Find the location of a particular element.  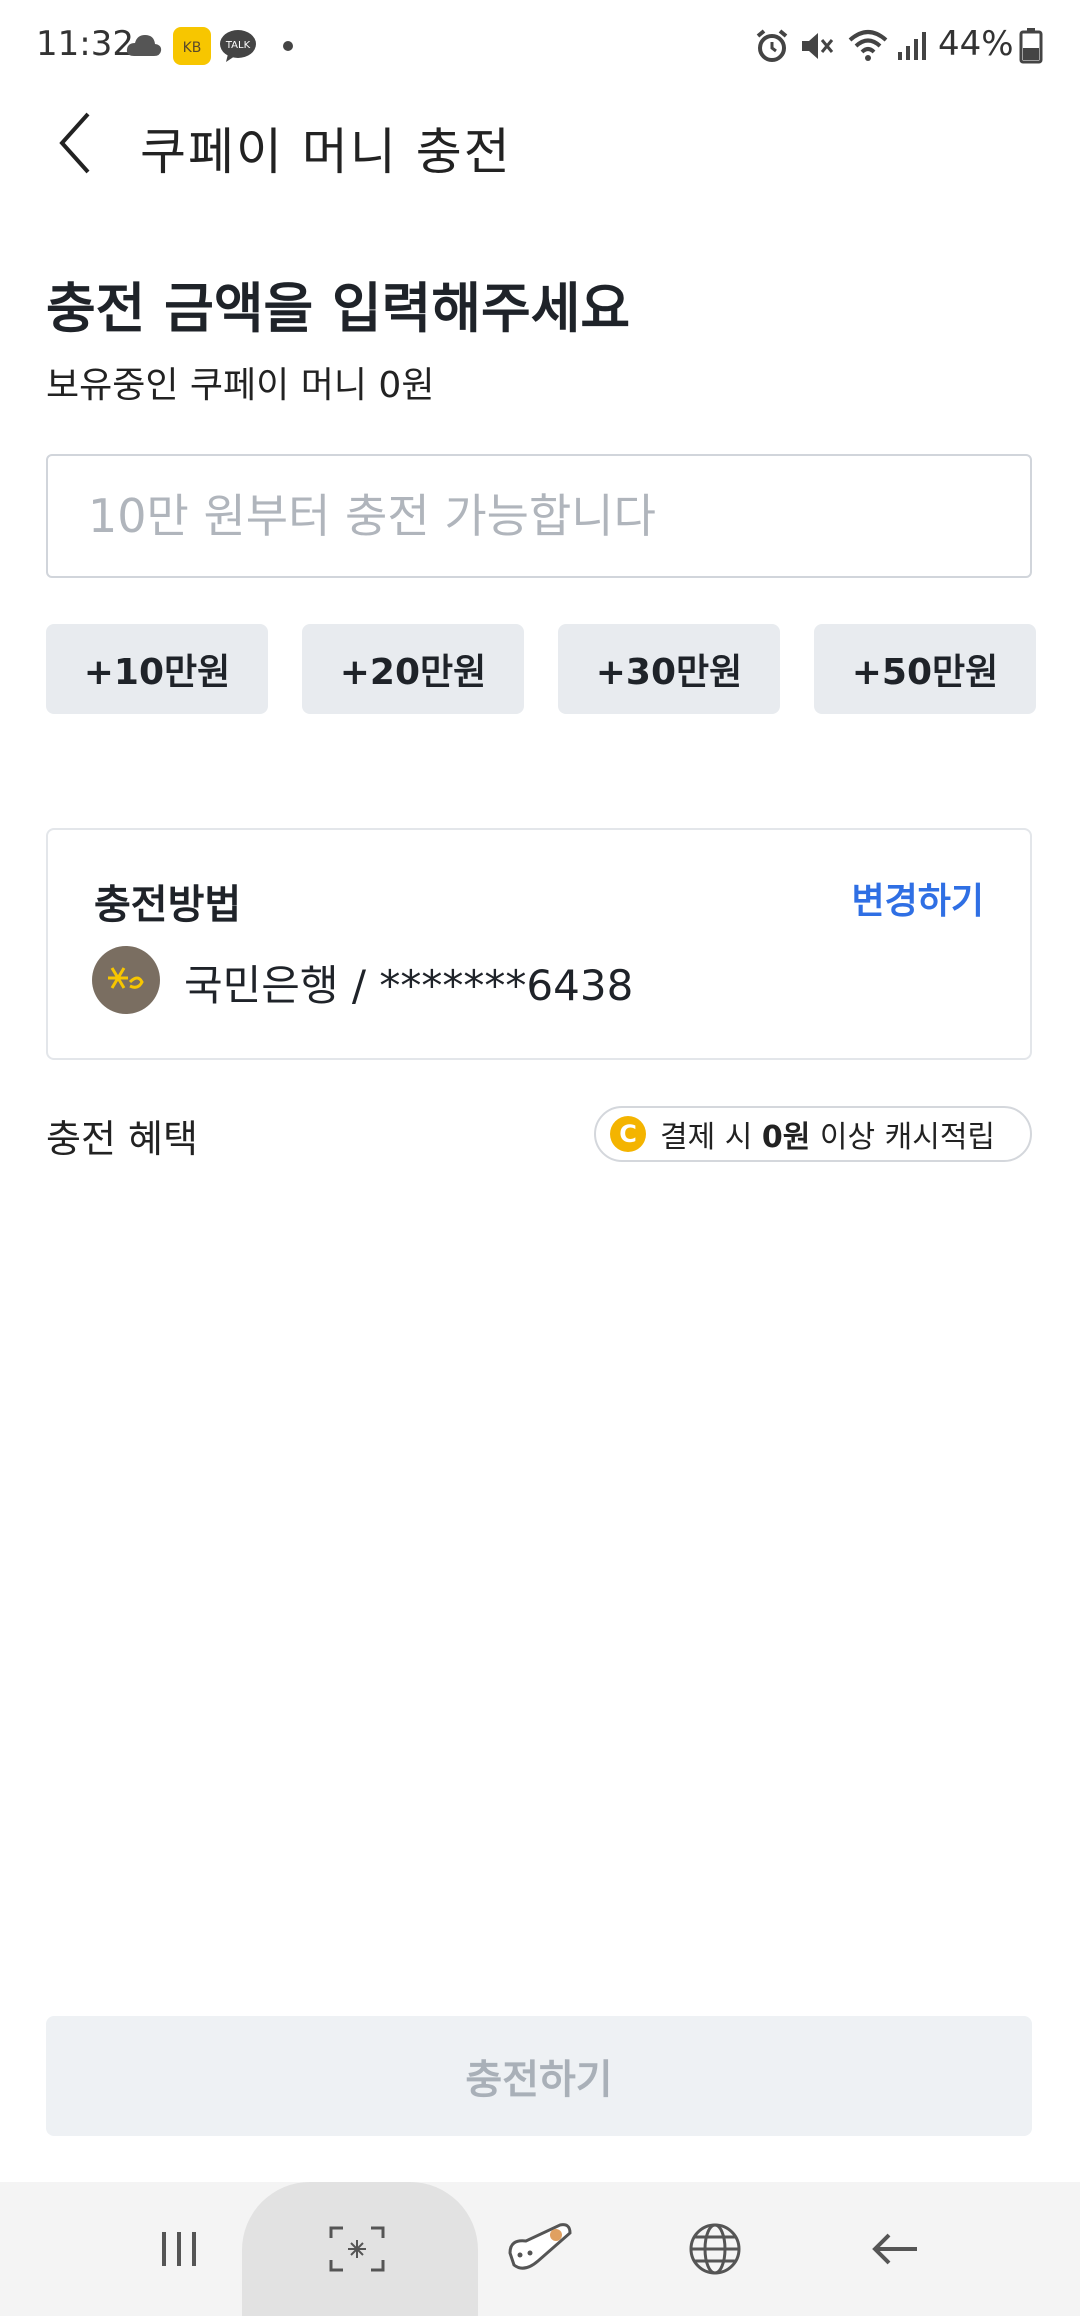

kakaotalk-icon: TALK is located at coordinates (238, 46).